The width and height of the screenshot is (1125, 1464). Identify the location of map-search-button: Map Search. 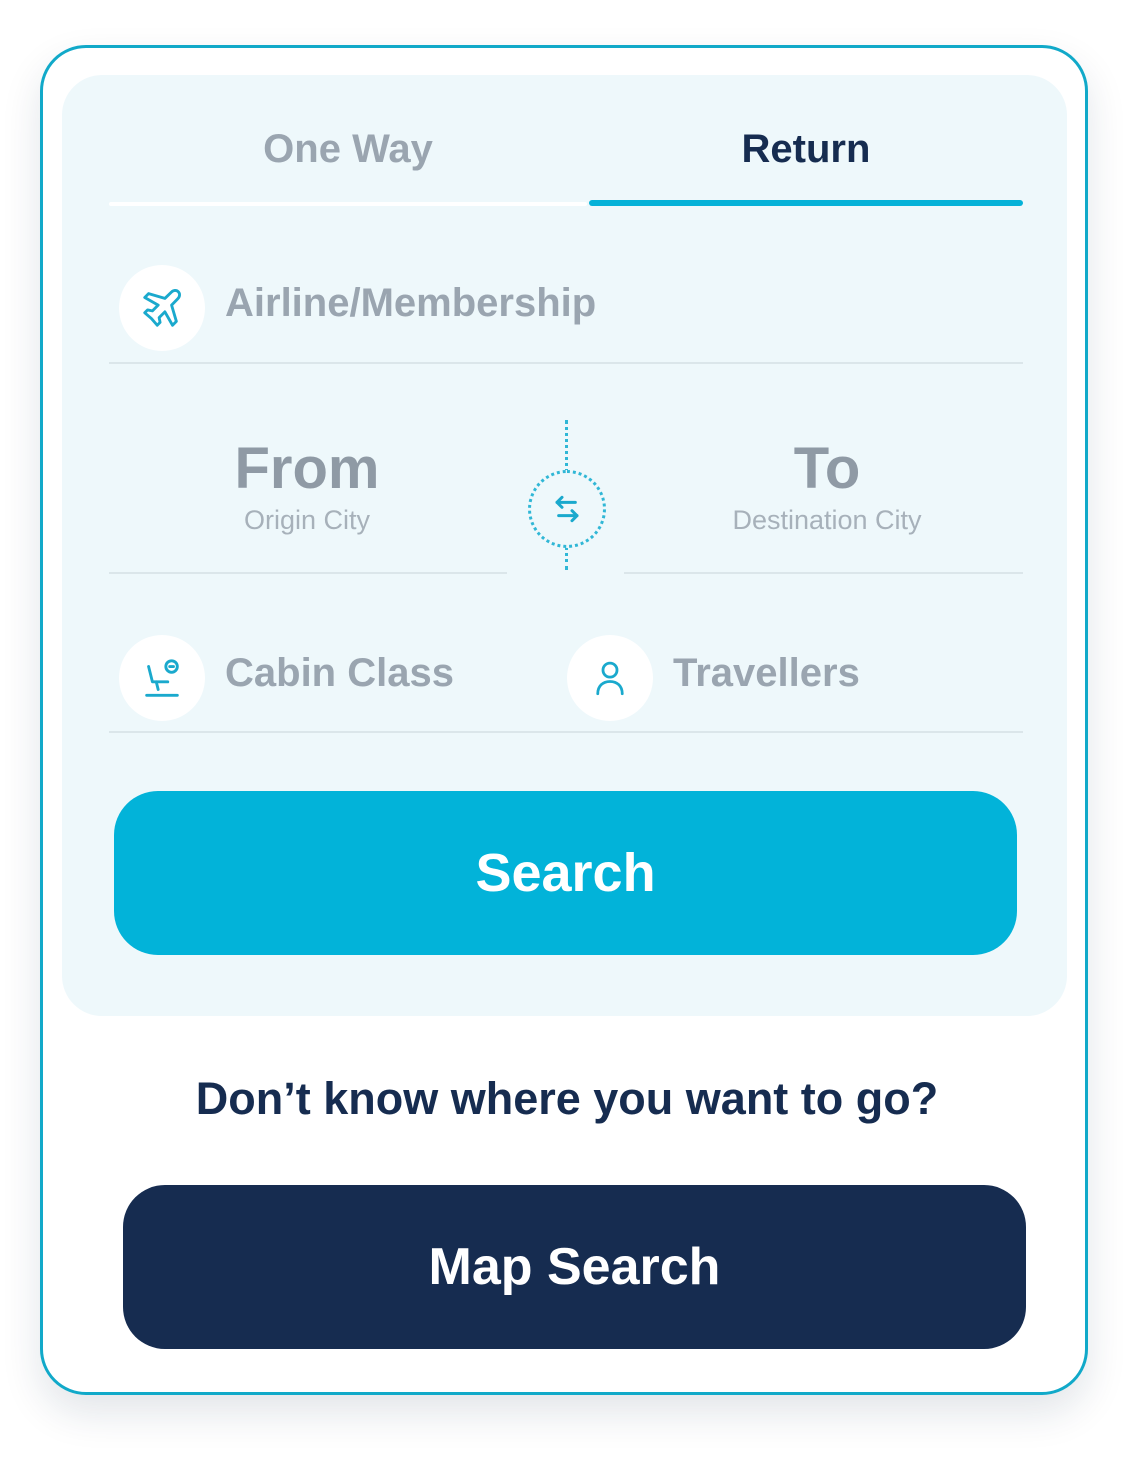
(574, 1267).